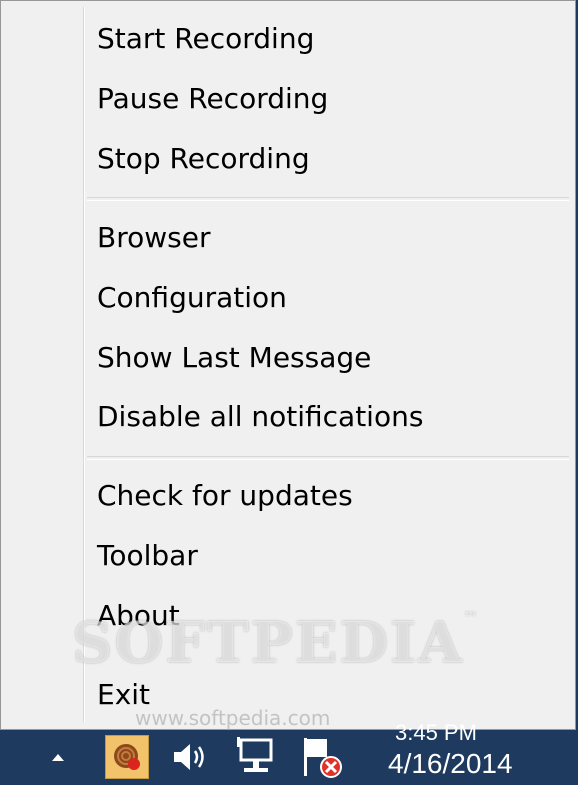  What do you see at coordinates (256, 756) in the screenshot?
I see `network-icon` at bounding box center [256, 756].